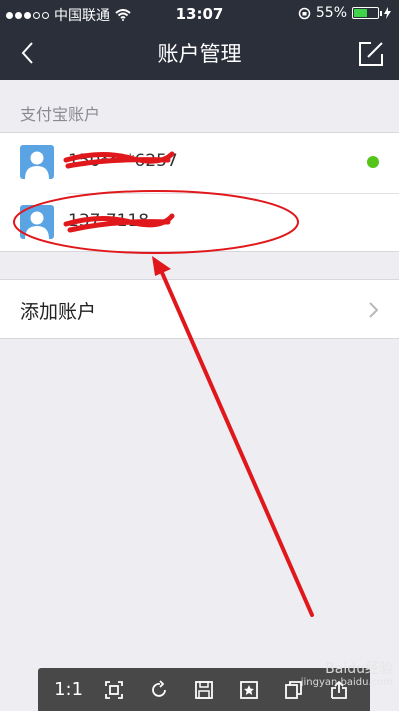 Image resolution: width=399 pixels, height=711 pixels. I want to click on chevron-right-icon, so click(374, 310).